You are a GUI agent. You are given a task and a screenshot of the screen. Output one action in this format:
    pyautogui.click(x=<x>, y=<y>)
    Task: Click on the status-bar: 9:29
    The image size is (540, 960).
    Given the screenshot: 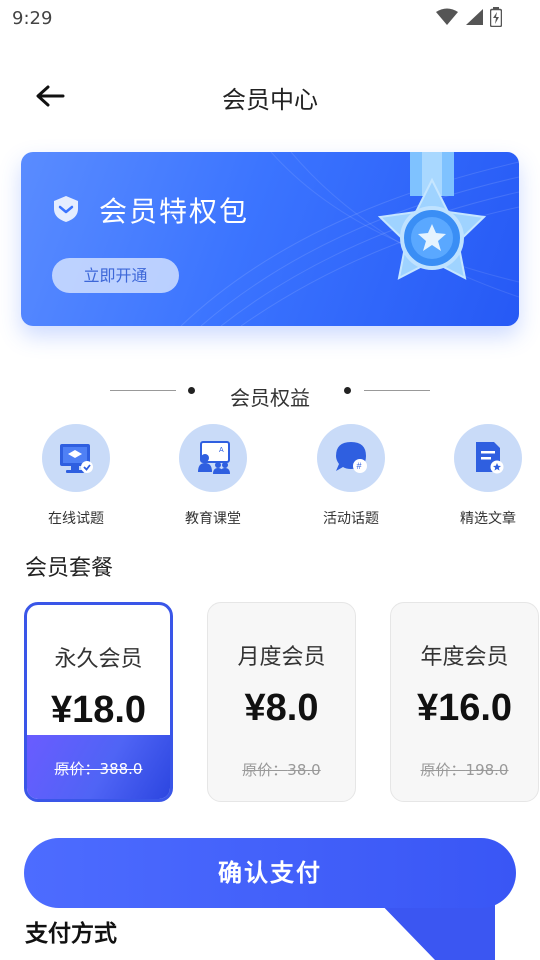 What is the action you would take?
    pyautogui.click(x=270, y=18)
    